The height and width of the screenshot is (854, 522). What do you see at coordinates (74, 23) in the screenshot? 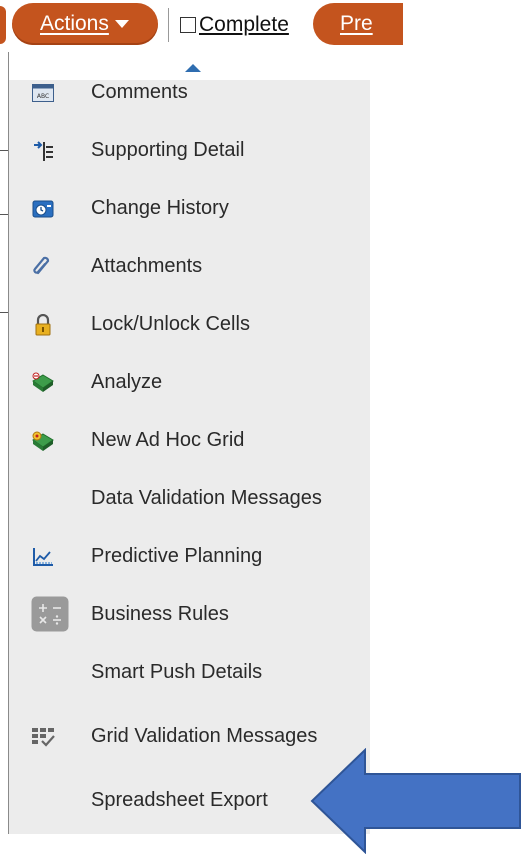
I see `actions-button-label: Actions` at bounding box center [74, 23].